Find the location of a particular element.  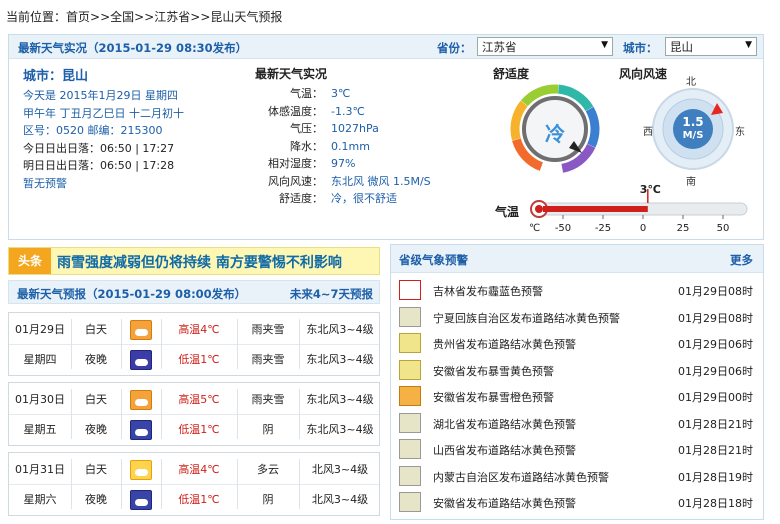

warning-item: 内蒙古自治区发布道路结冰黄色预警 01月28日19时 is located at coordinates (577, 476).